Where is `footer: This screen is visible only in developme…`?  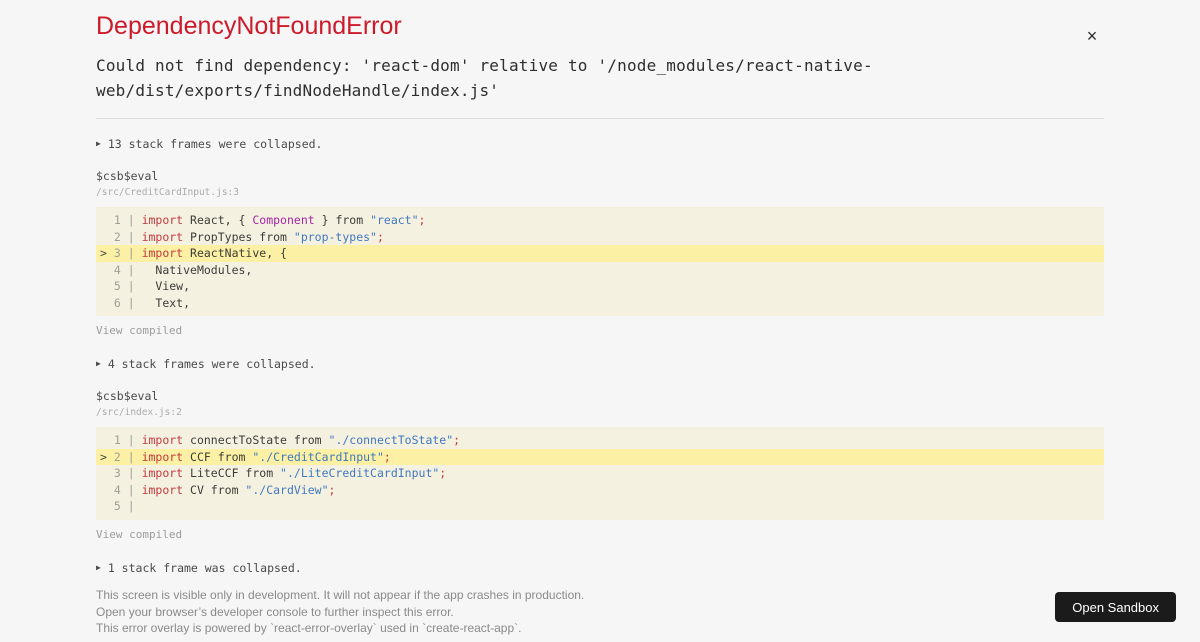
footer: This screen is visible only in developme… is located at coordinates (600, 612).